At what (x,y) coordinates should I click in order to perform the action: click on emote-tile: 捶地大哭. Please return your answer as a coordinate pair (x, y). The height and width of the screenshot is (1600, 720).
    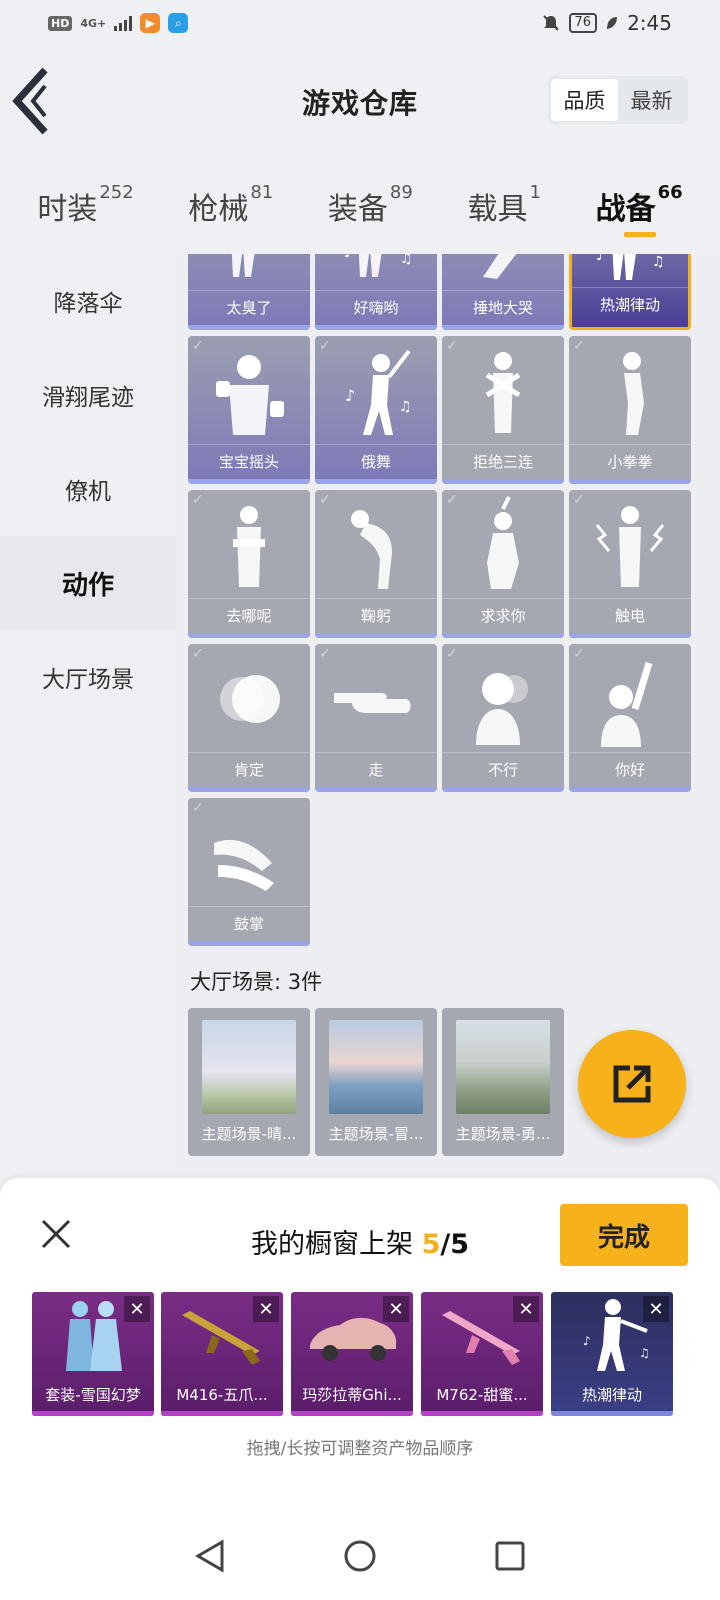
    Looking at the image, I should click on (503, 292).